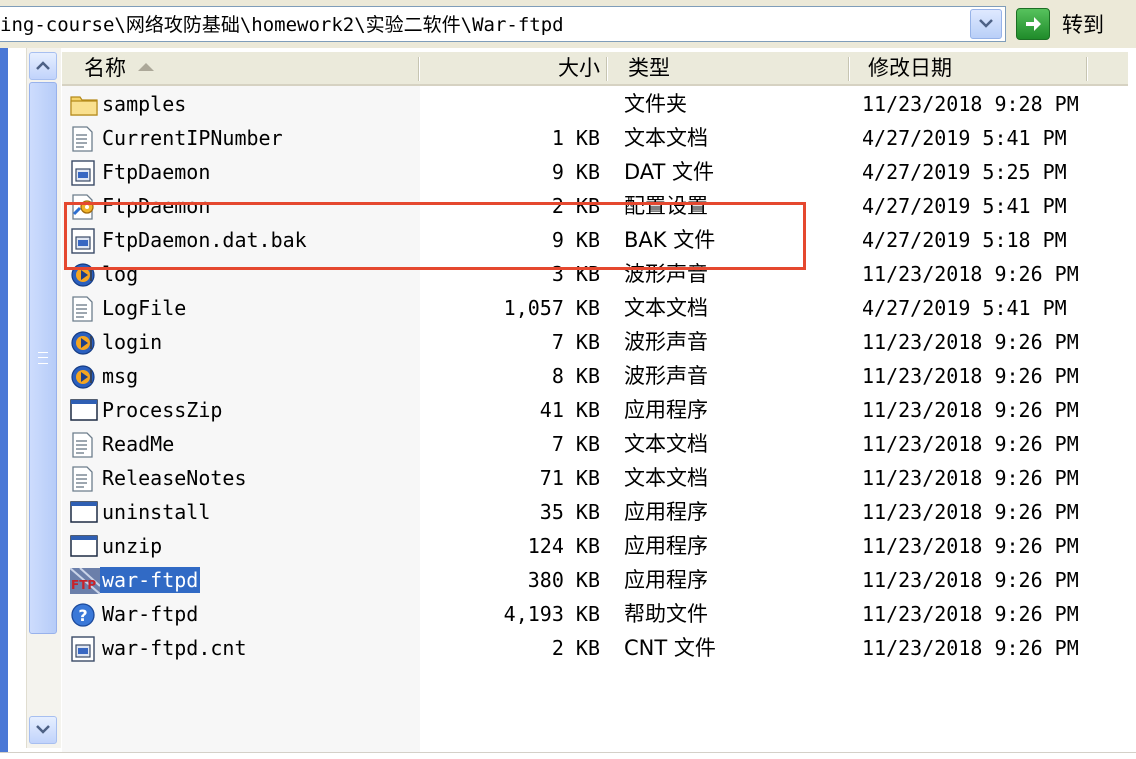  What do you see at coordinates (568, 580) in the screenshot?
I see `file-row: FTP war-ftpd 380 KB 应用程序 11/23/2018 9:26 PM` at bounding box center [568, 580].